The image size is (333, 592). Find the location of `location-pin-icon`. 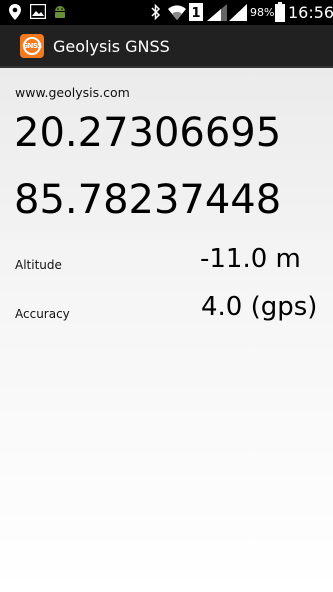

location-pin-icon is located at coordinates (15, 12).